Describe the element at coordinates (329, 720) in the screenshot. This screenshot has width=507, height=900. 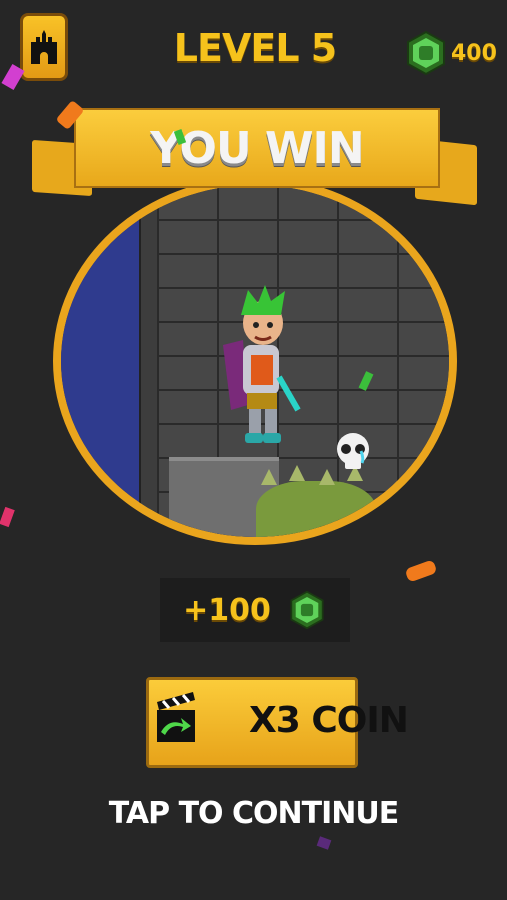
I see `x3-coin-label: X3 COIN` at that location.